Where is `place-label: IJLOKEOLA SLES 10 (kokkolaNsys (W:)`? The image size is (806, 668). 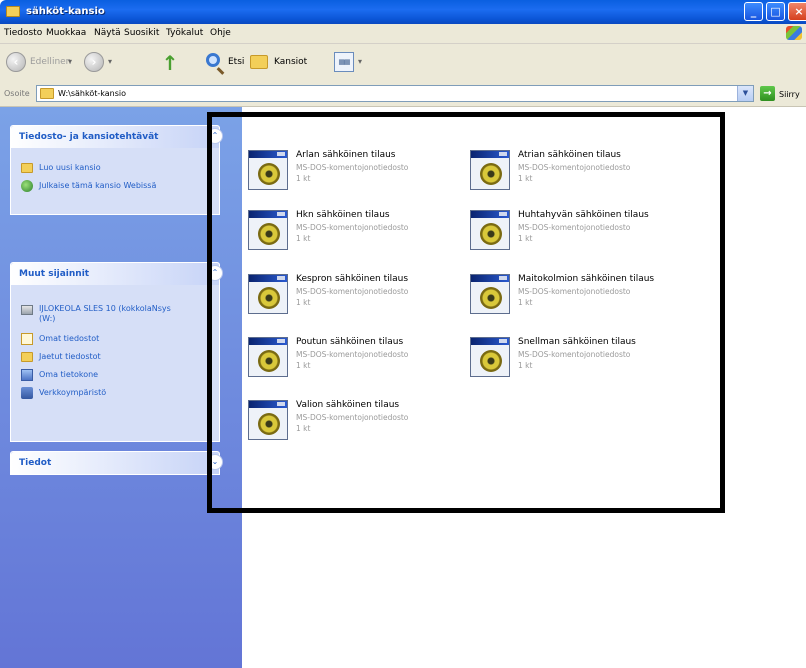 place-label: IJLOKEOLA SLES 10 (kokkolaNsys (W:) is located at coordinates (105, 313).